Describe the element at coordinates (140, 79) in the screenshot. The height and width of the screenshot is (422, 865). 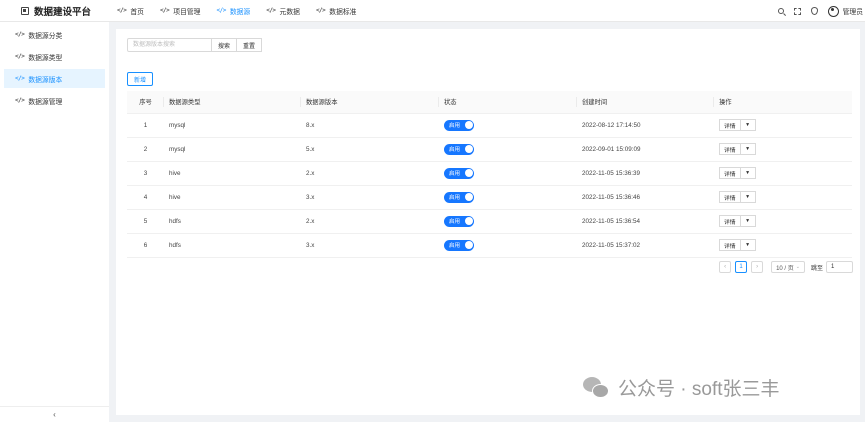
I see `add-button: 新增` at that location.